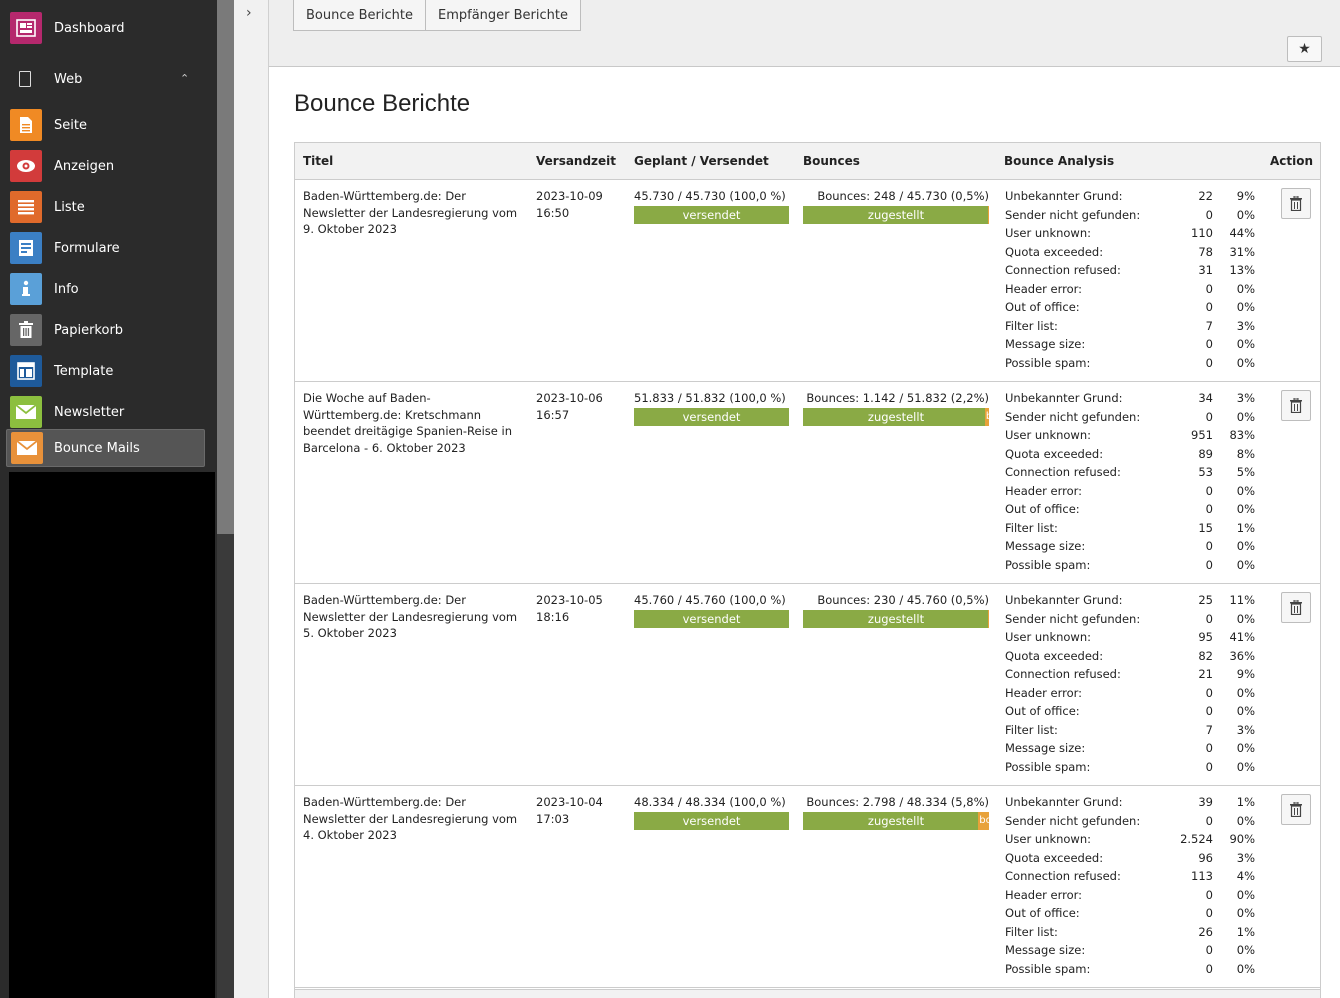  What do you see at coordinates (108, 330) in the screenshot?
I see `sidebar-item-papierkorb: Papierkorb` at bounding box center [108, 330].